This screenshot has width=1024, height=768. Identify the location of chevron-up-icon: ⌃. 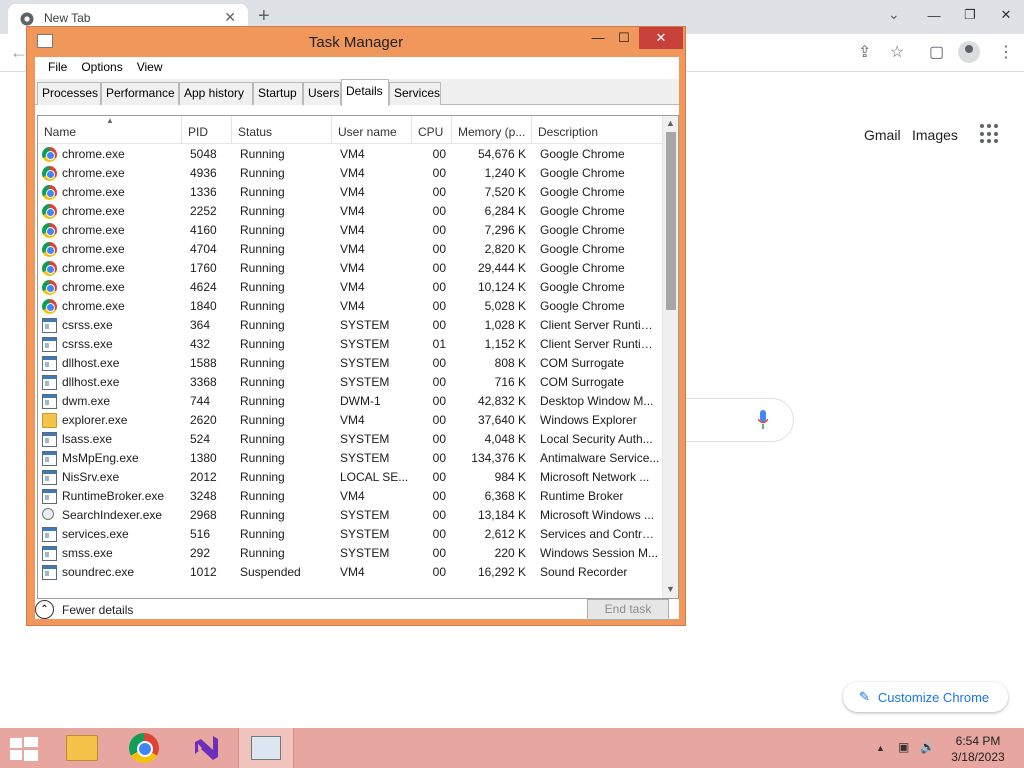
(44, 609).